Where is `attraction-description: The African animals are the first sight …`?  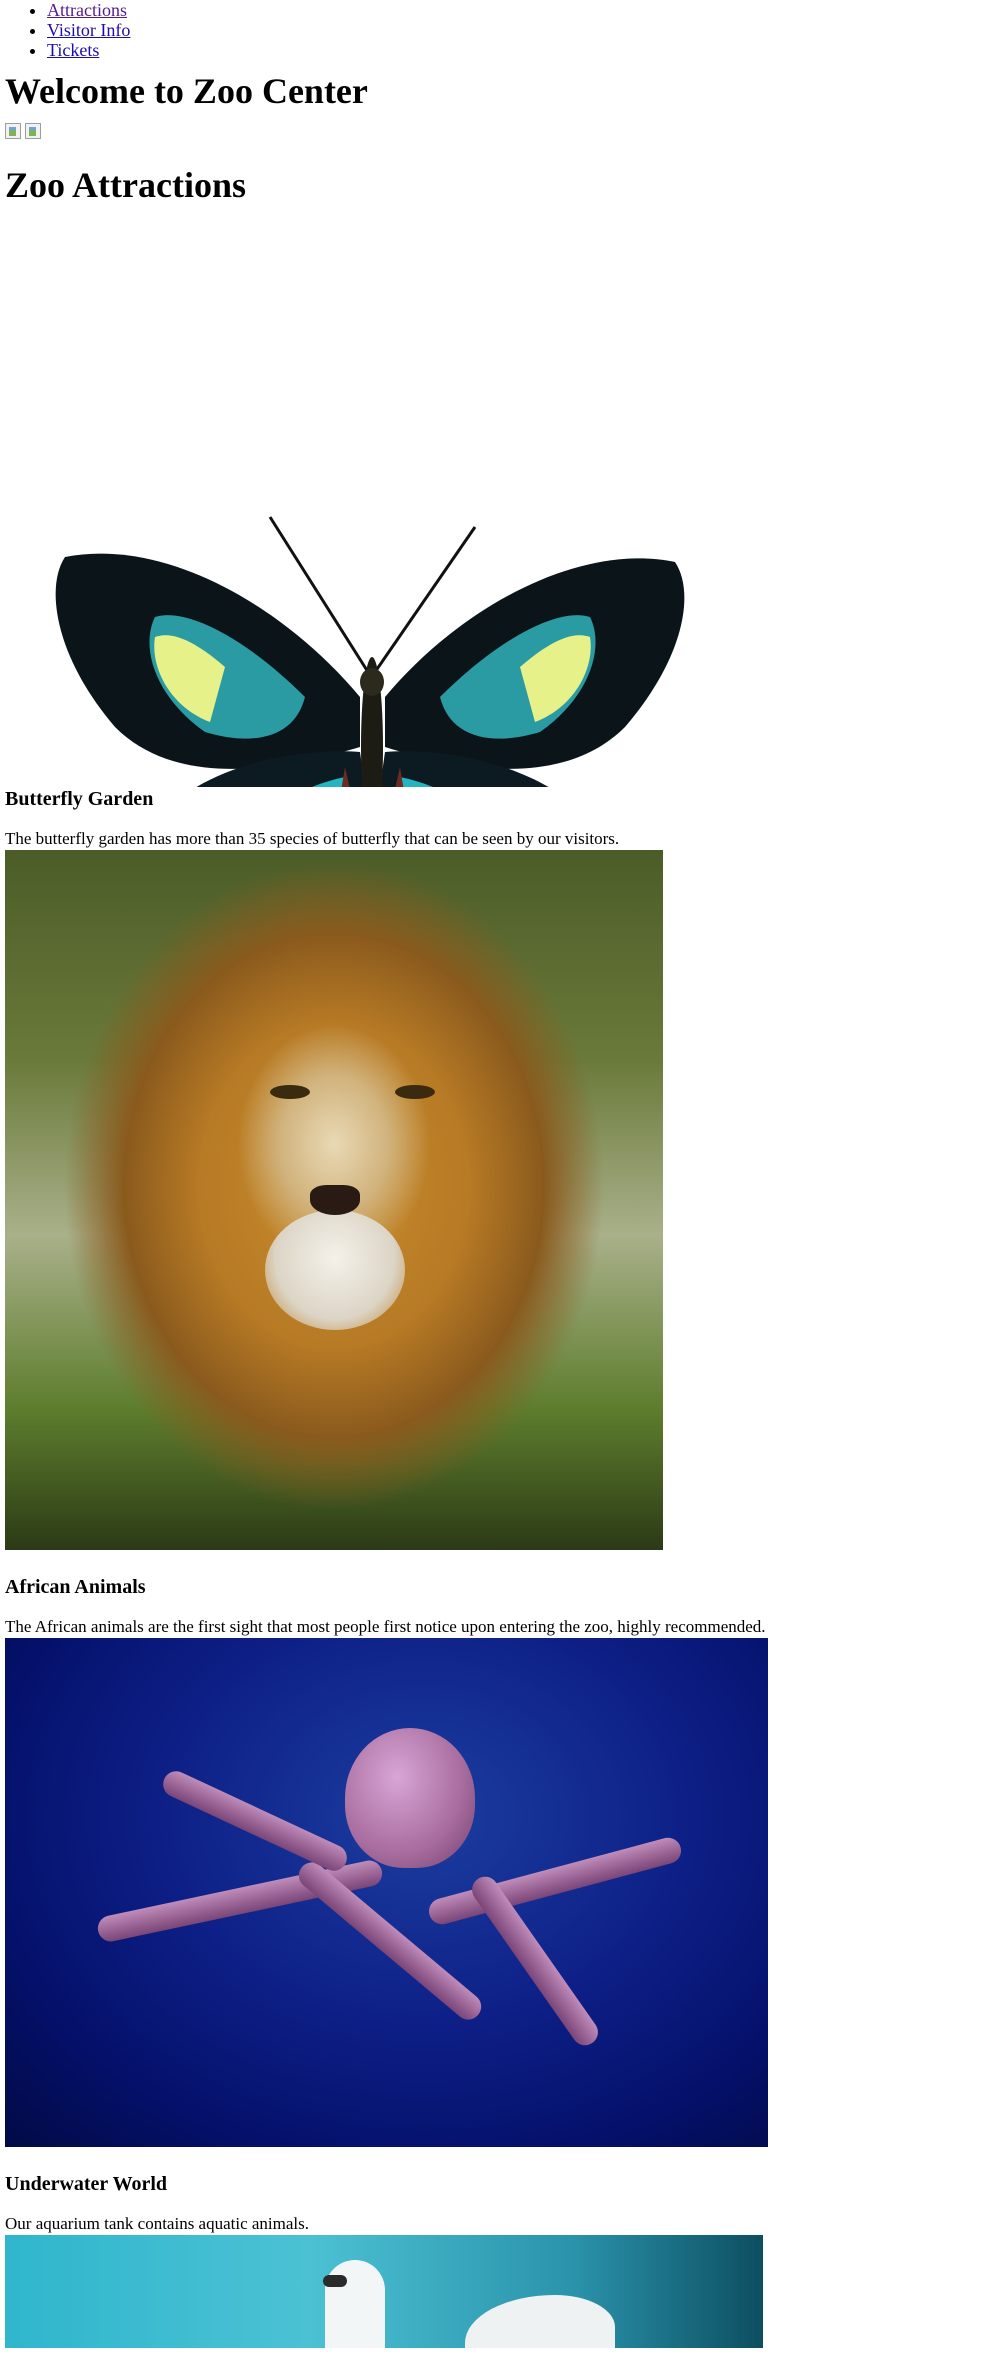
attraction-description: The African animals are the first sight … is located at coordinates (385, 1626).